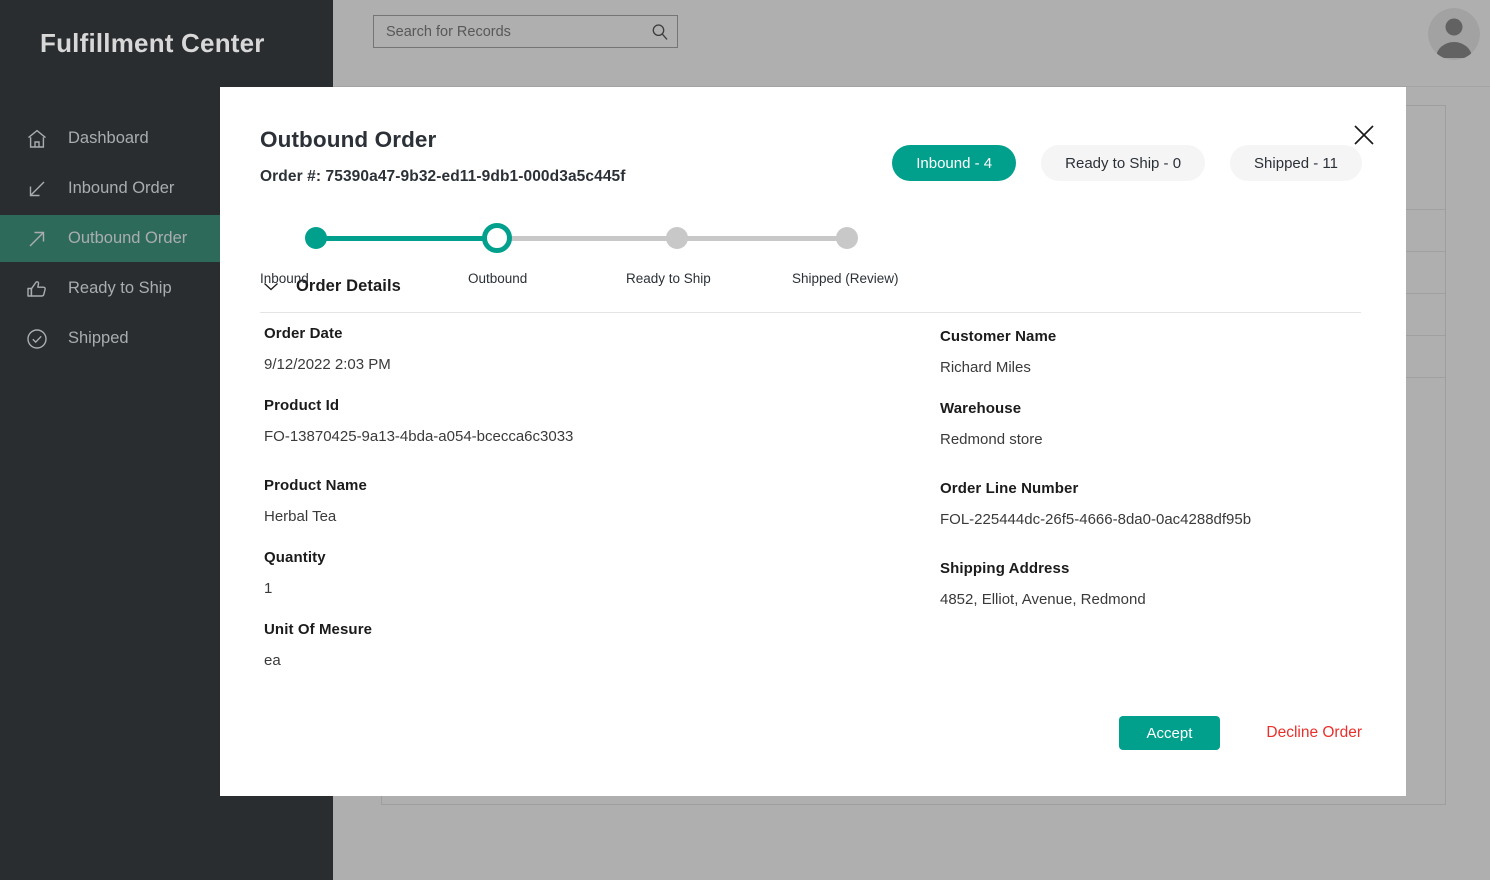 This screenshot has height=880, width=1490. I want to click on status-pill-shipped: Shipped - 11, so click(1296, 163).